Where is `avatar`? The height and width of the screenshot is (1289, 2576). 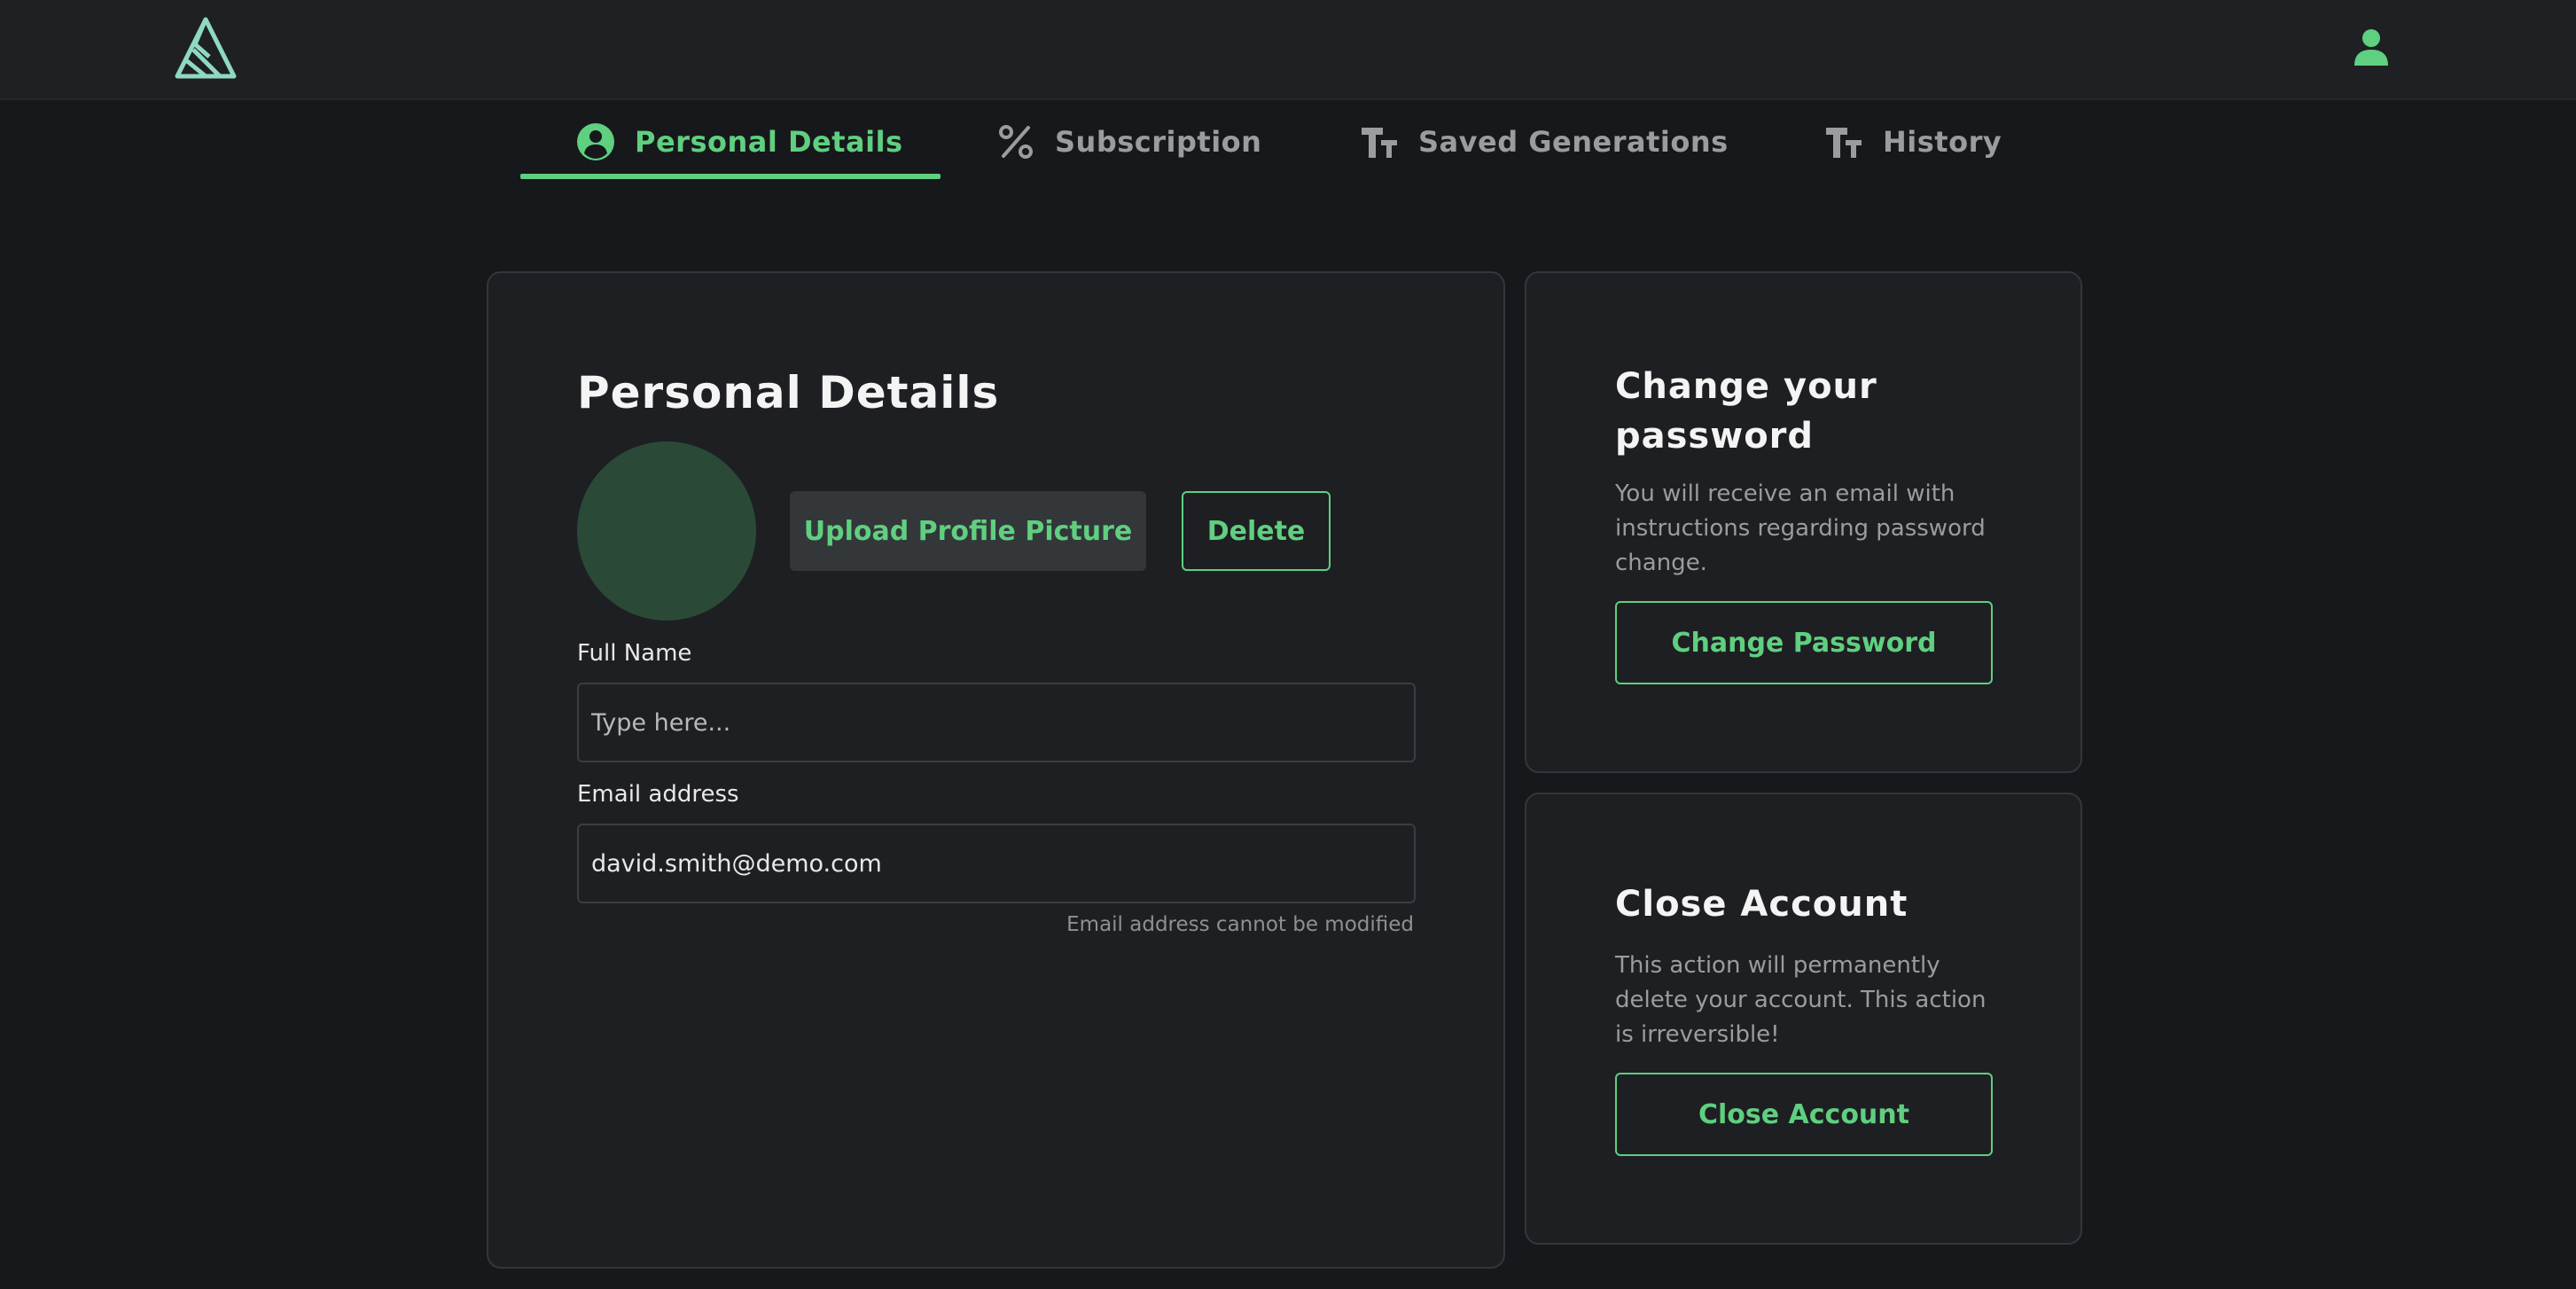 avatar is located at coordinates (666, 531).